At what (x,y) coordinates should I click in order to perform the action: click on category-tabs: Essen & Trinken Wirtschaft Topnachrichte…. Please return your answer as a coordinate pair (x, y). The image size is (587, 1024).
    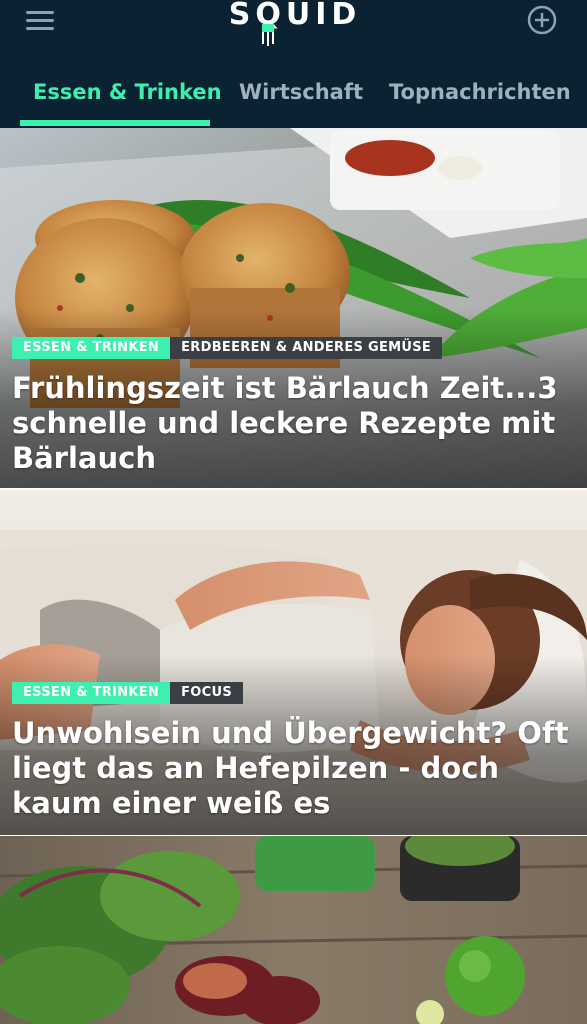
    Looking at the image, I should click on (293, 96).